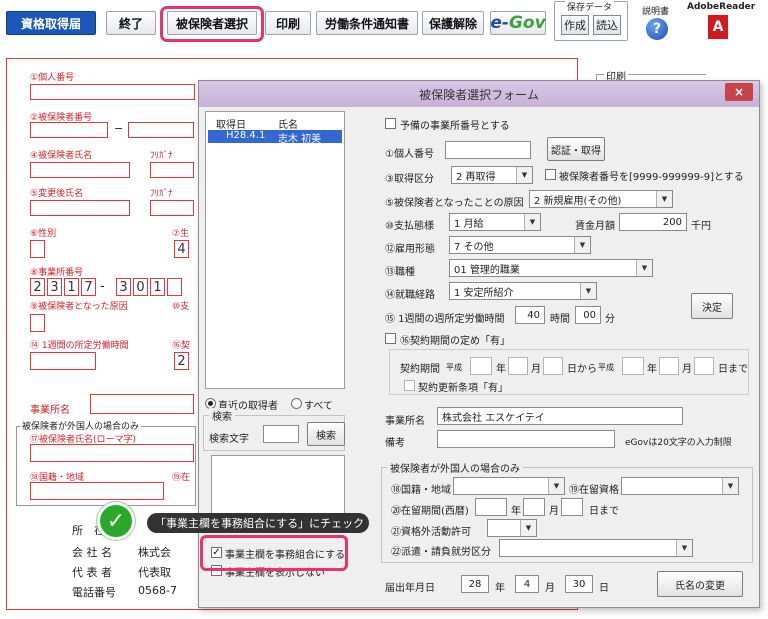  Describe the element at coordinates (476, 177) in the screenshot. I see `acquire-type-value: 2 再取得` at that location.